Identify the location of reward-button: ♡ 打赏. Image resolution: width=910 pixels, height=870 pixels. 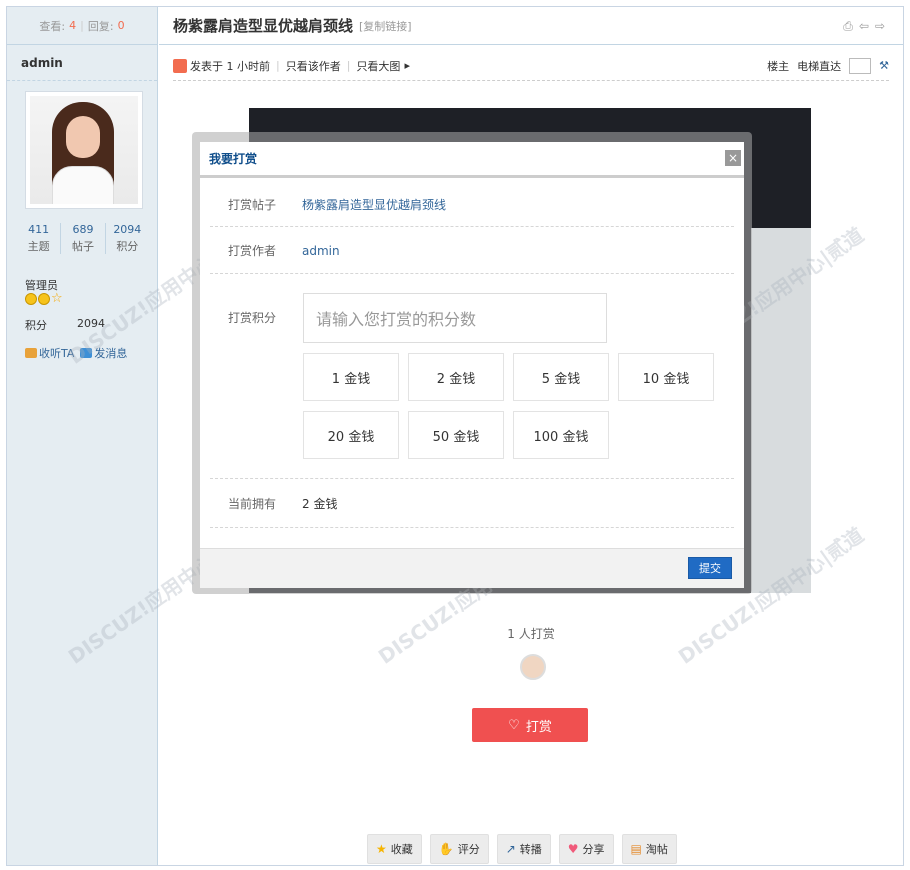
(530, 725).